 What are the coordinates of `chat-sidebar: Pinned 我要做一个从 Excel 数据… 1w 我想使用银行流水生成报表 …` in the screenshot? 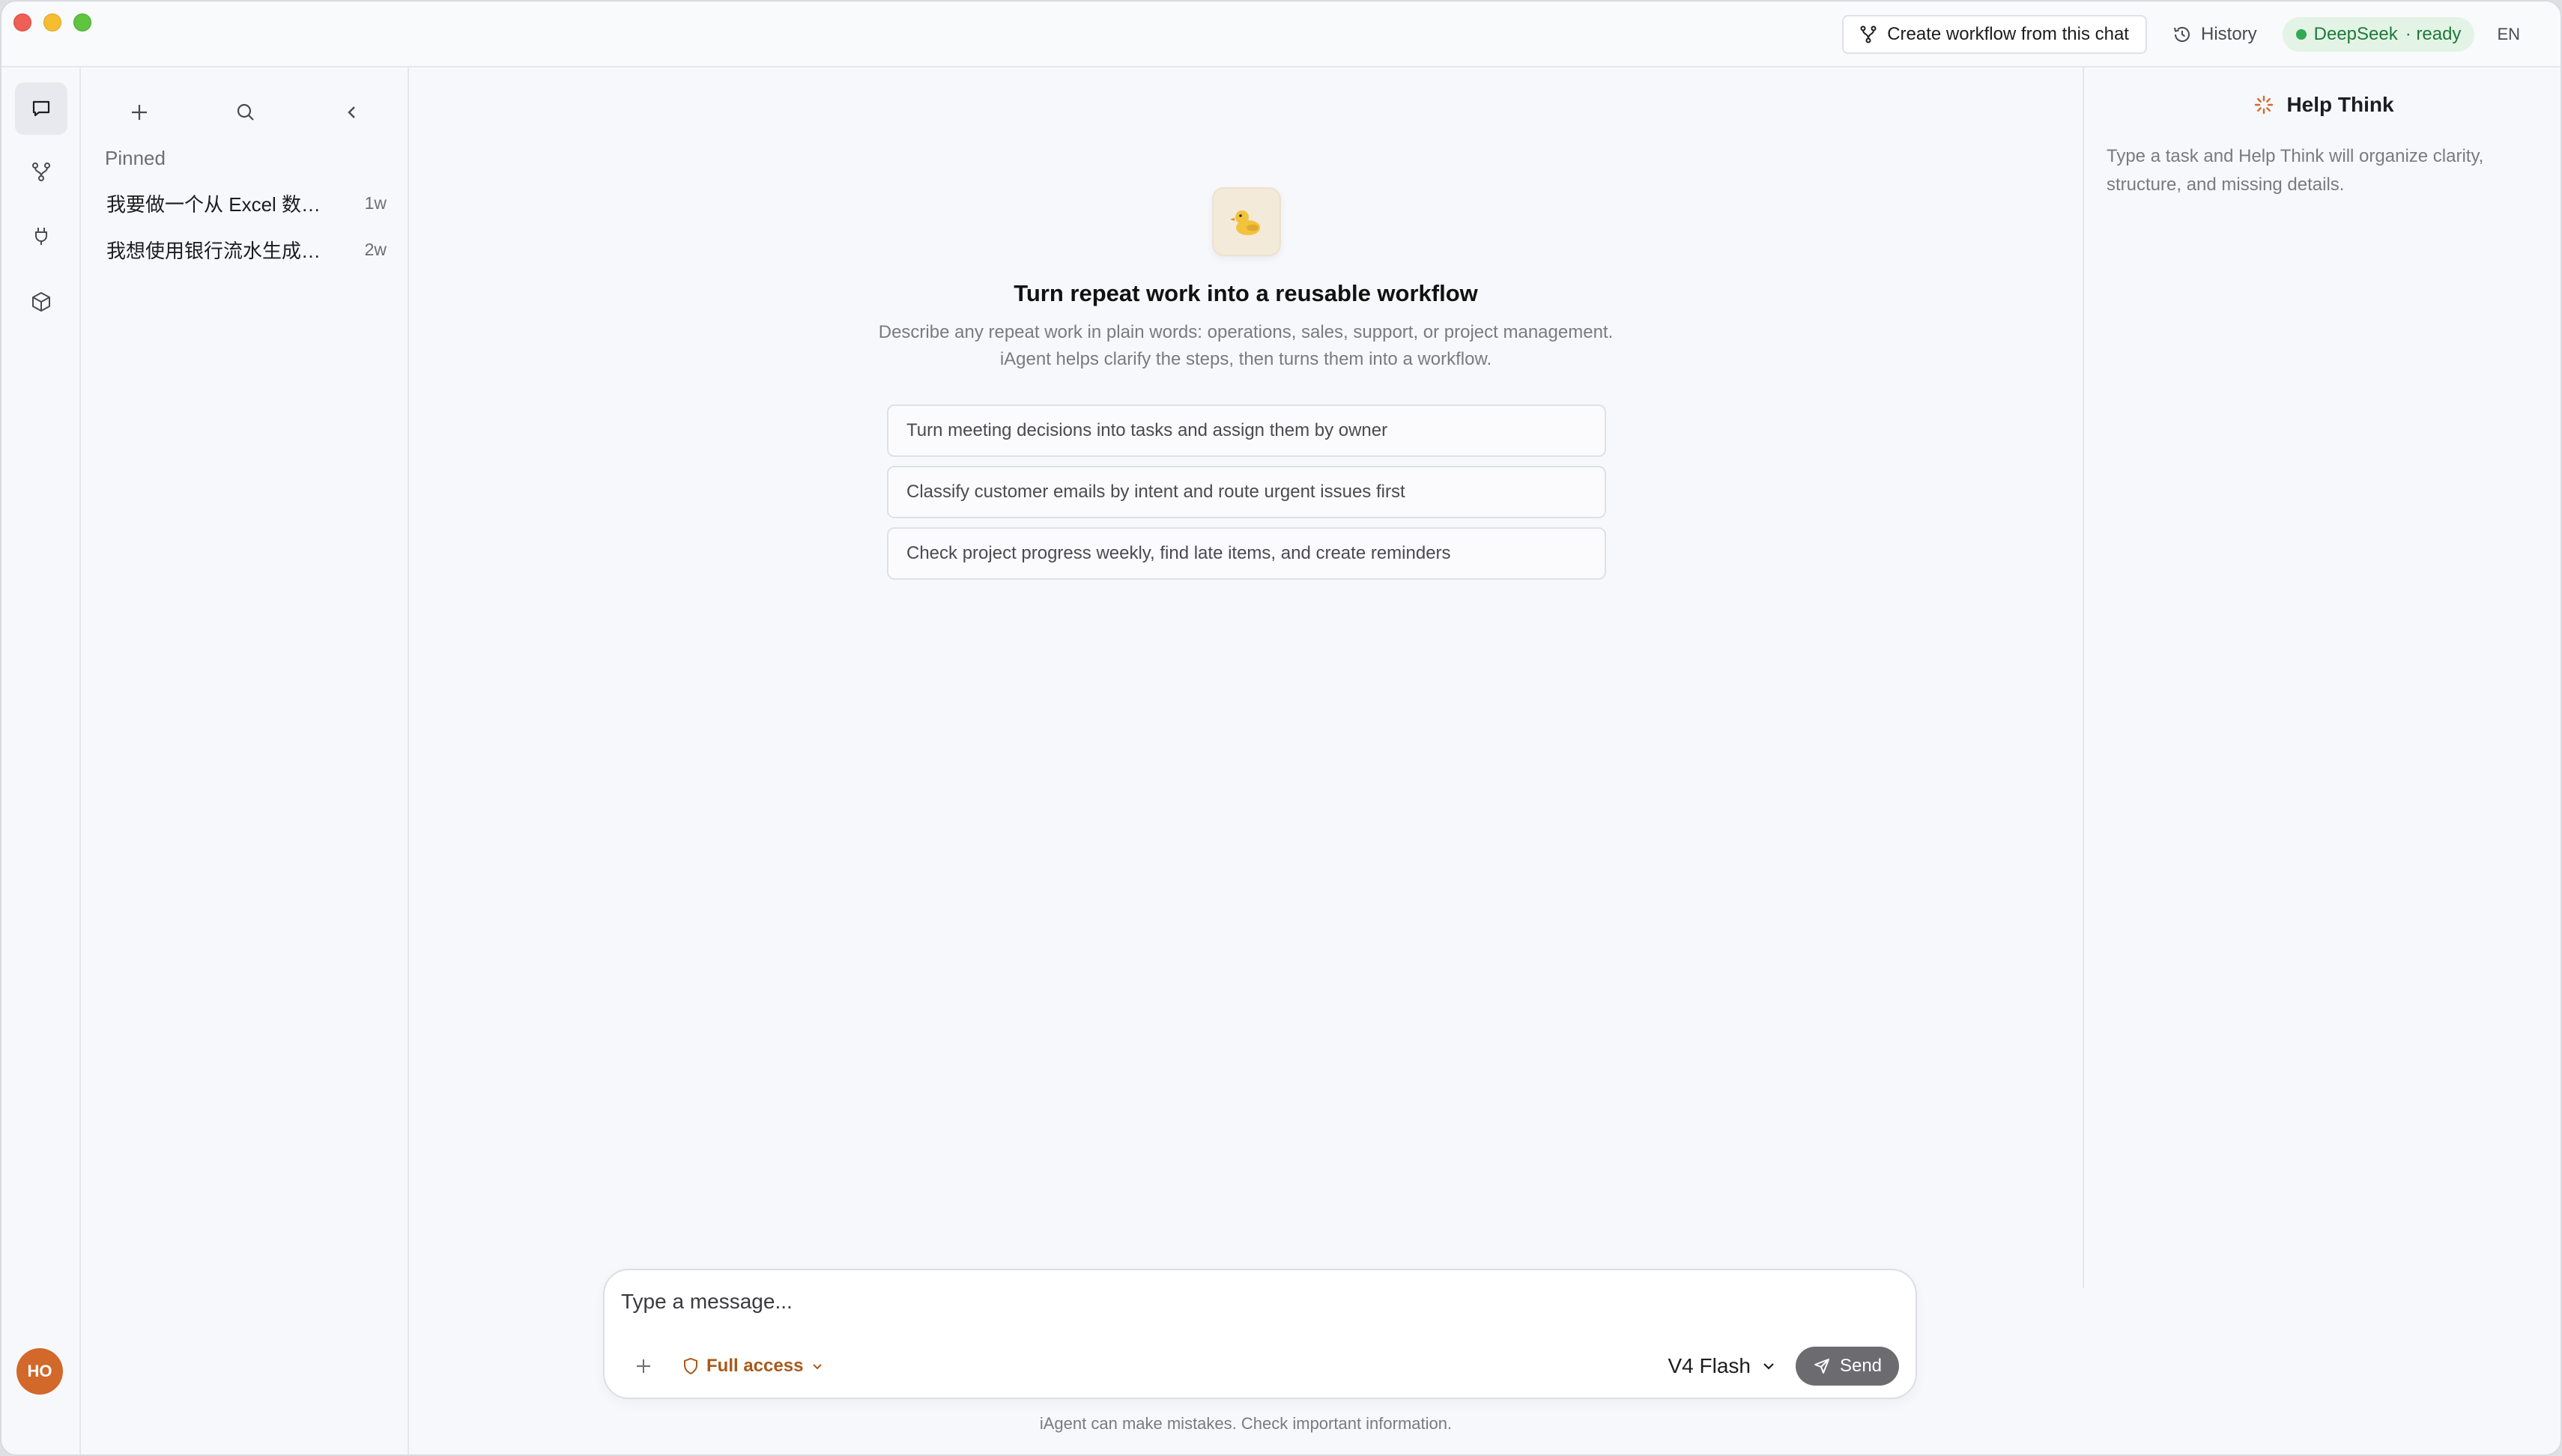 It's located at (245, 761).